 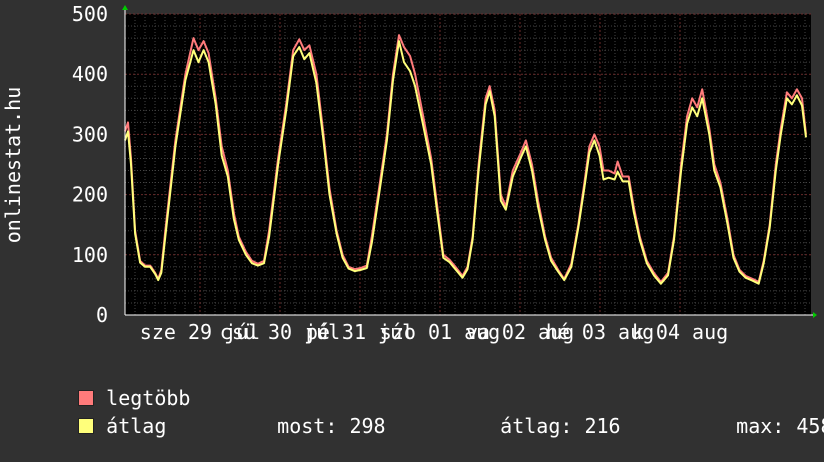 I want to click on legend-item-atlag: átlag, so click(x=98, y=426).